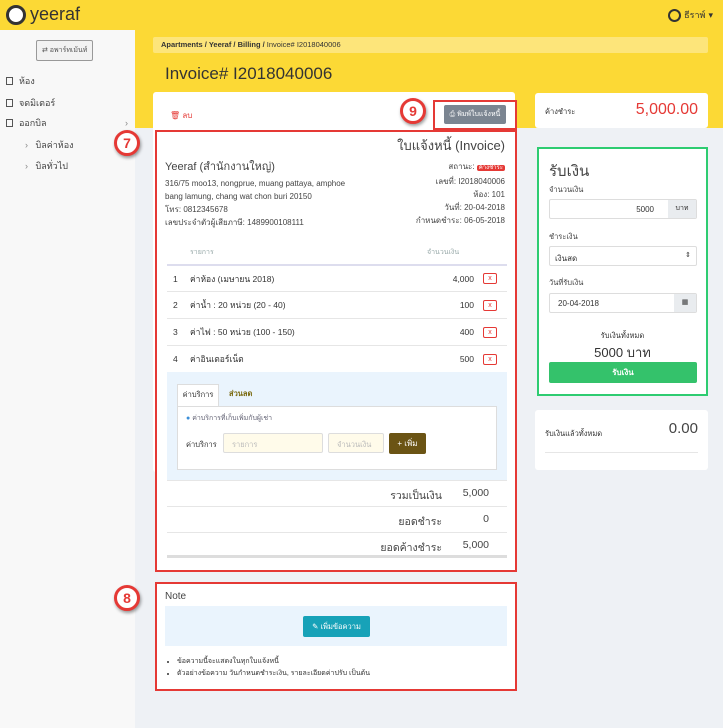  I want to click on page-title: Invoice# I2018040006, so click(249, 73).